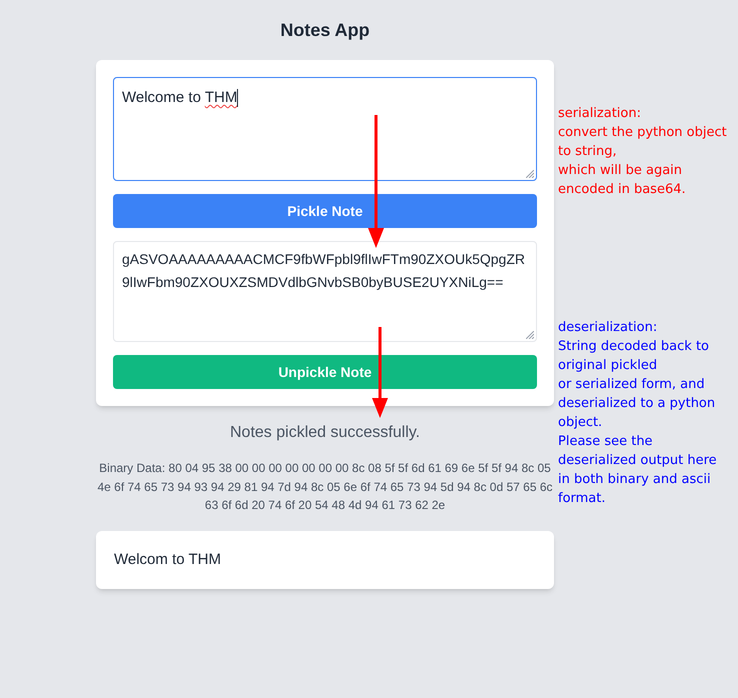 Image resolution: width=738 pixels, height=698 pixels. I want to click on text-cursor-icon, so click(237, 98).